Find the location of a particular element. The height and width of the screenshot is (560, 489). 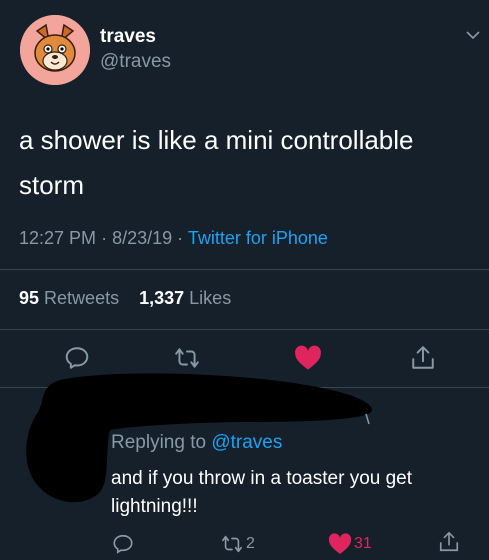

replying-to: Replying to @traves is located at coordinates (196, 443).